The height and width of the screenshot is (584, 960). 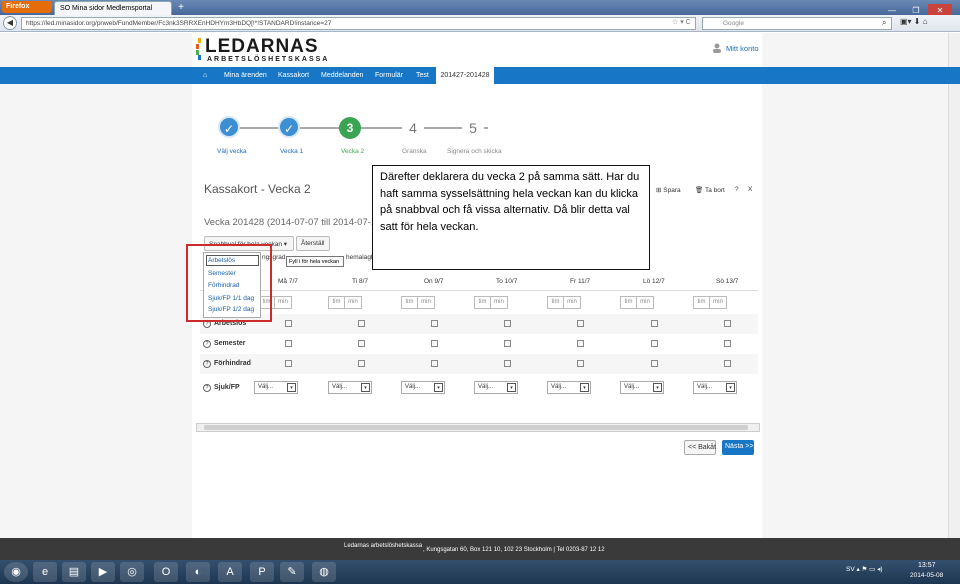 I want to click on nav-active-tab: 201427-201428, so click(x=465, y=75).